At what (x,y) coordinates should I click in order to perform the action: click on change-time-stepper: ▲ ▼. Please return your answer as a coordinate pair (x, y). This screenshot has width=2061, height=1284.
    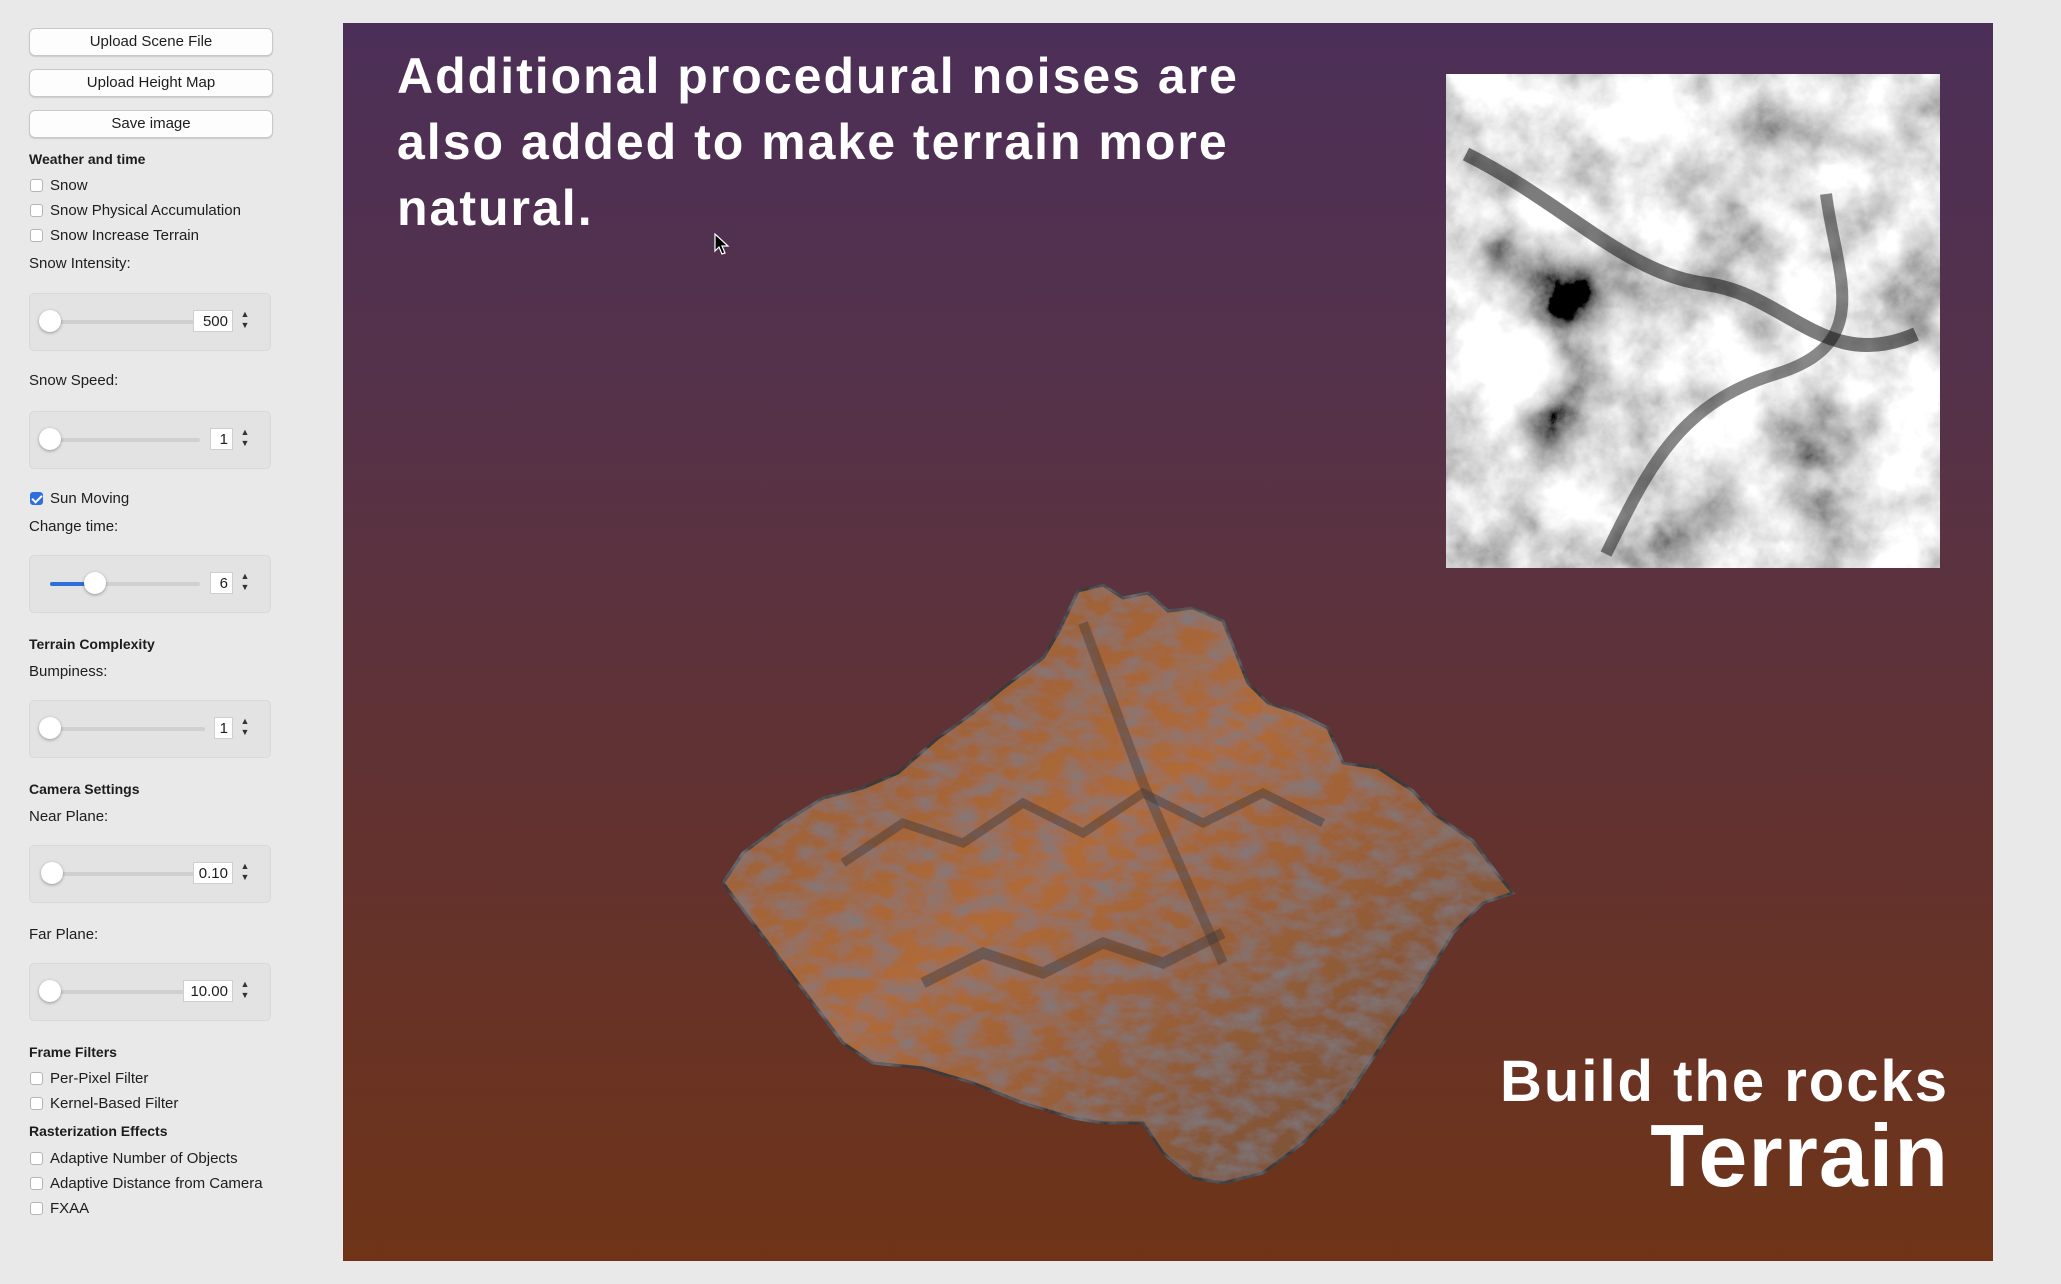
    Looking at the image, I should click on (245, 583).